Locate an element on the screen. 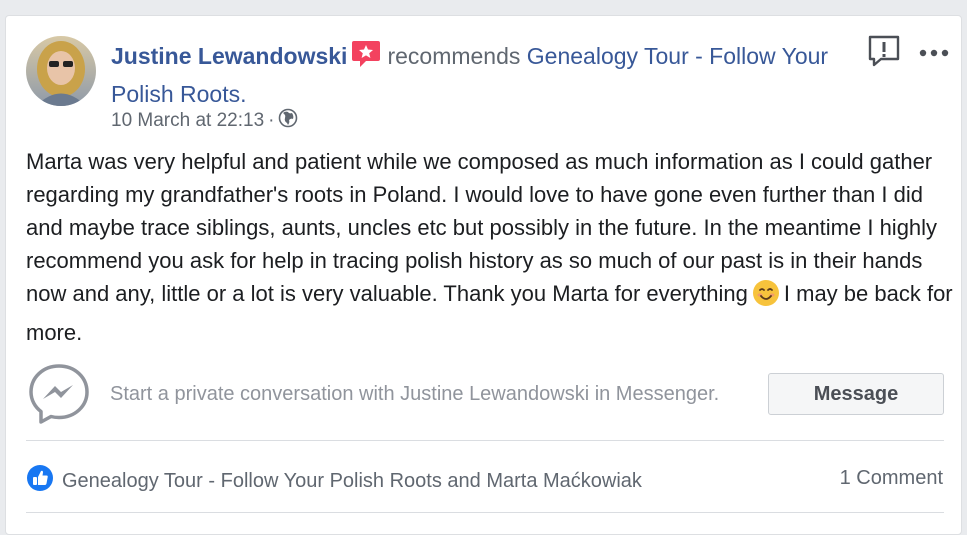 The image size is (967, 535). message-button: Message is located at coordinates (856, 394).